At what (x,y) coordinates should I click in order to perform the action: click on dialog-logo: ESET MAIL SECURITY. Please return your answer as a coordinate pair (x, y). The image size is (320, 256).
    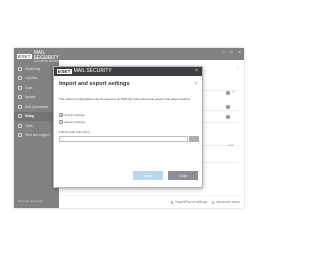
    Looking at the image, I should click on (84, 71).